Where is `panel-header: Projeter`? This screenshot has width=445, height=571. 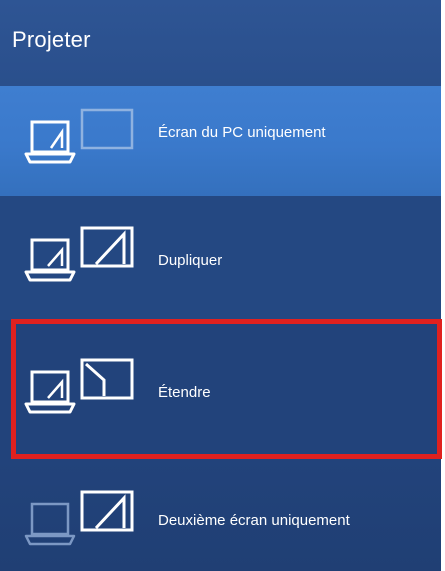 panel-header: Projeter is located at coordinates (220, 43).